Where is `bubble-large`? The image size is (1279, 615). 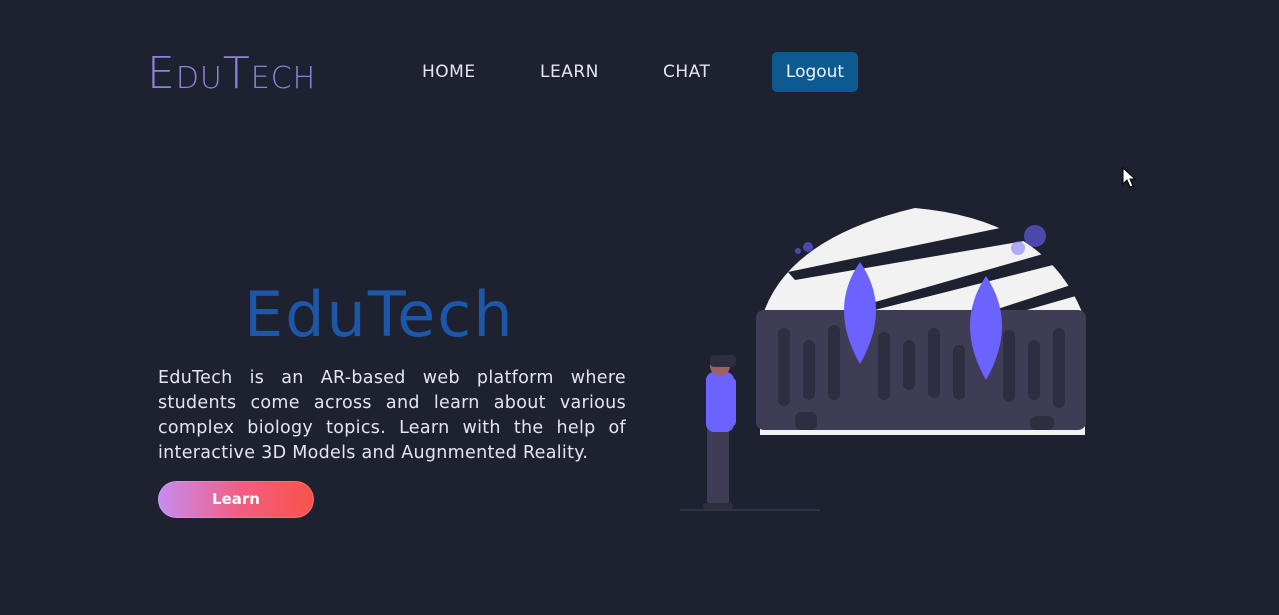
bubble-large is located at coordinates (1035, 236).